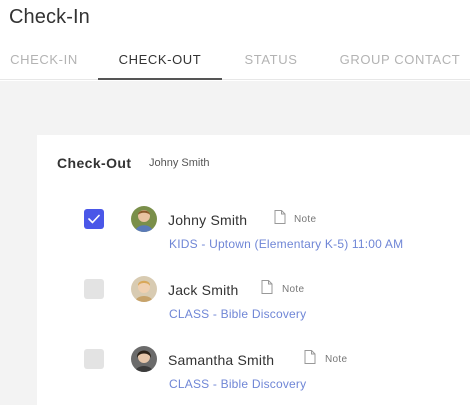 The height and width of the screenshot is (405, 470). I want to click on group-link: KIDS - Uptown (Elementary K-5) 11:00 AM, so click(286, 244).